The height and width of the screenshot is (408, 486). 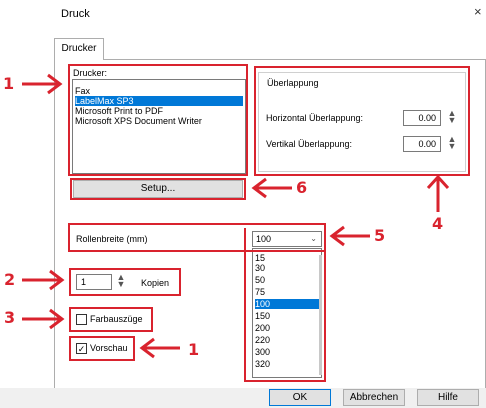 What do you see at coordinates (478, 11) in the screenshot?
I see `close-icon: ×` at bounding box center [478, 11].